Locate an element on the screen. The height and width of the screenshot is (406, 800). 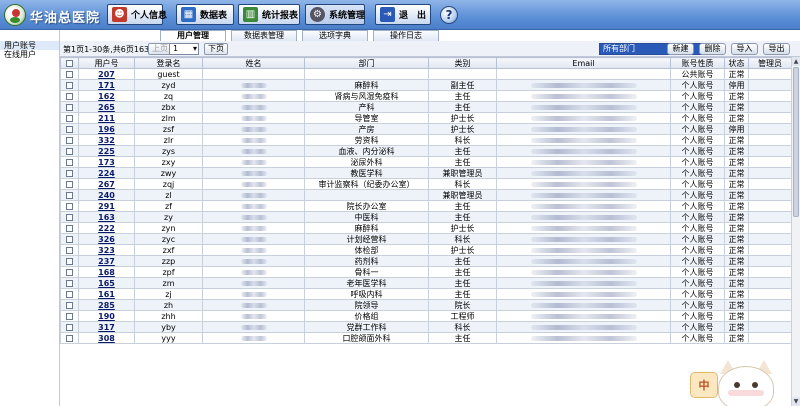
table-row: 323zxf体检部护士长个人账号正常修改 is located at coordinates (426, 250).